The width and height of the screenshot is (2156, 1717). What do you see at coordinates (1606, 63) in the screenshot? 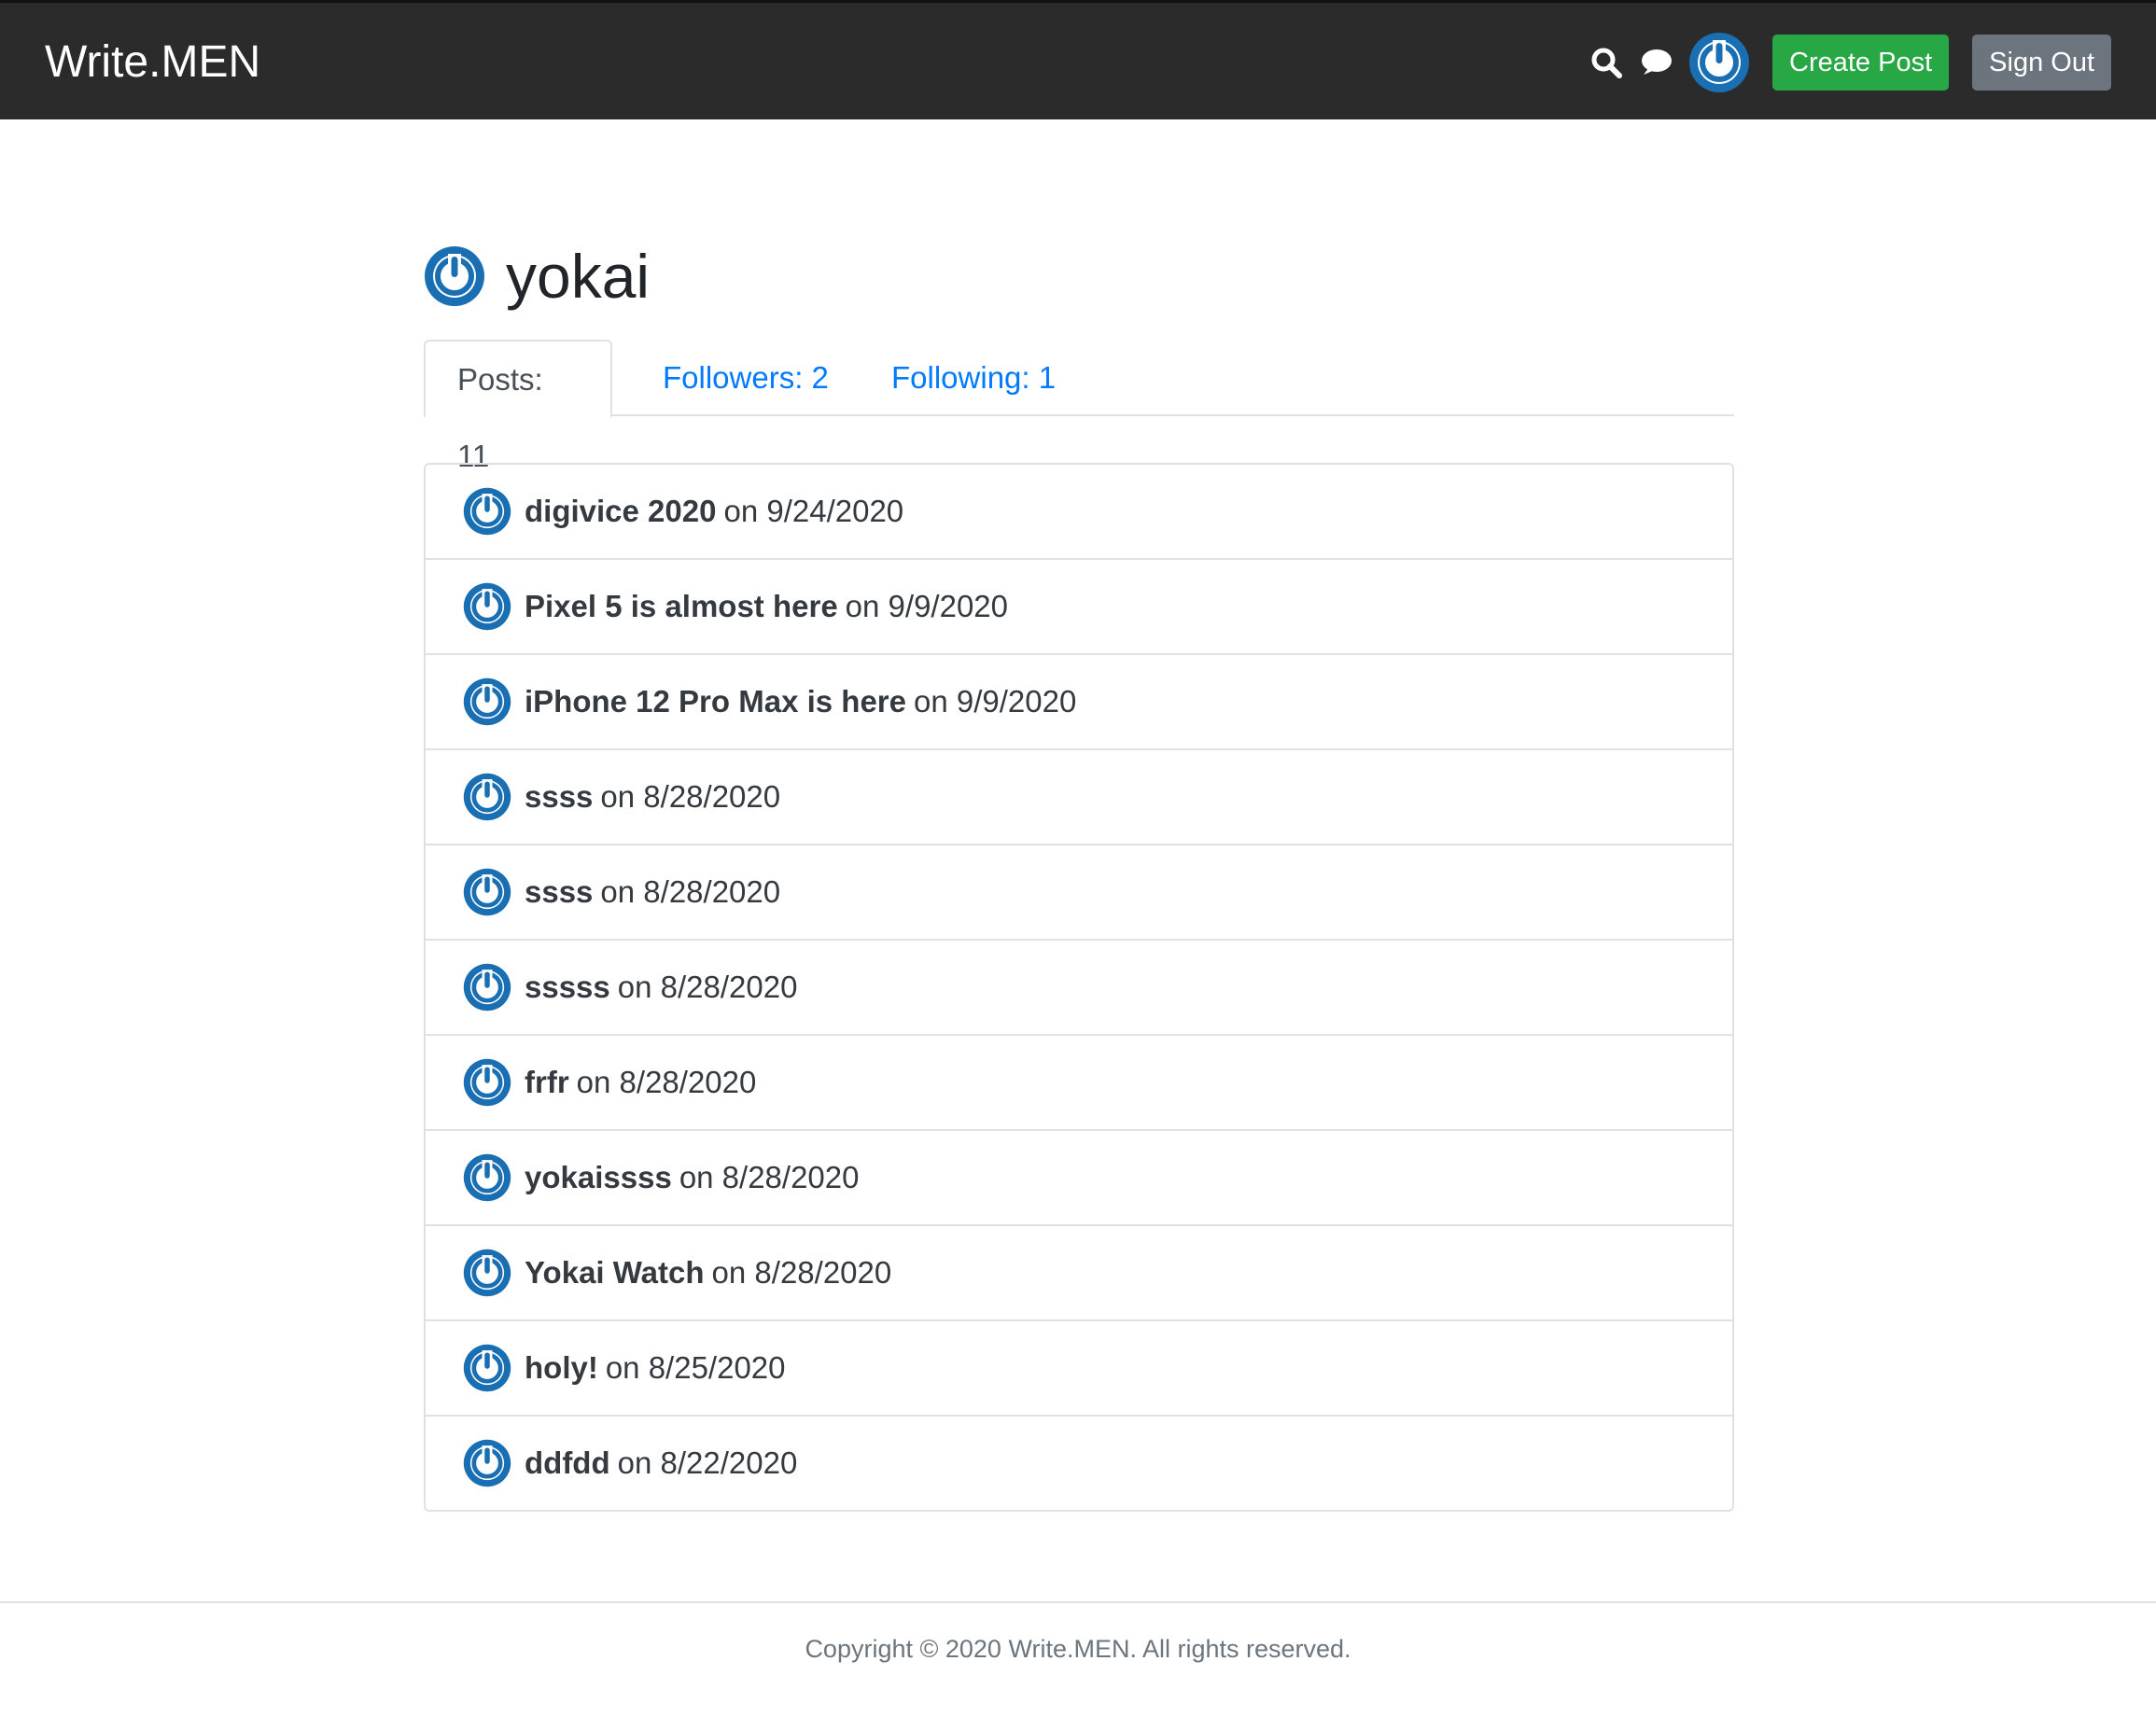
I see `search-icon` at bounding box center [1606, 63].